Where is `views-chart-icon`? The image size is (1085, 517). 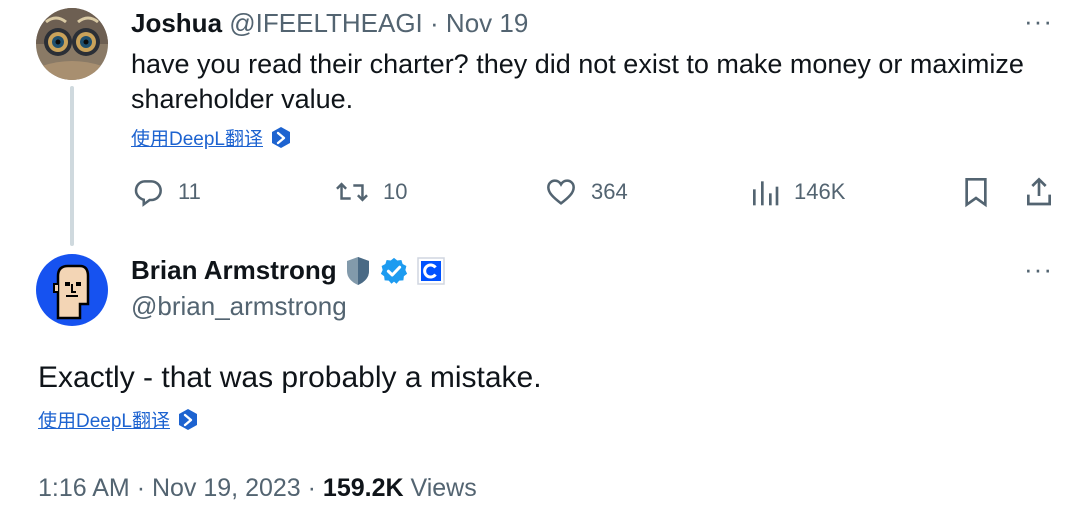 views-chart-icon is located at coordinates (766, 193).